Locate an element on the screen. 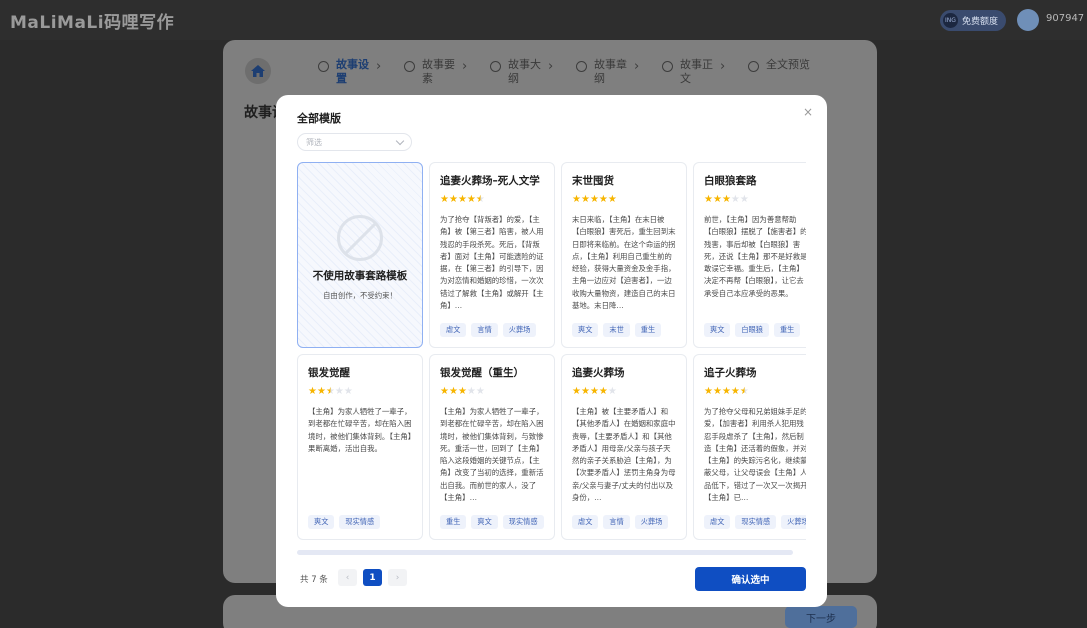  template-title: 追妻火葬场 is located at coordinates (598, 373).